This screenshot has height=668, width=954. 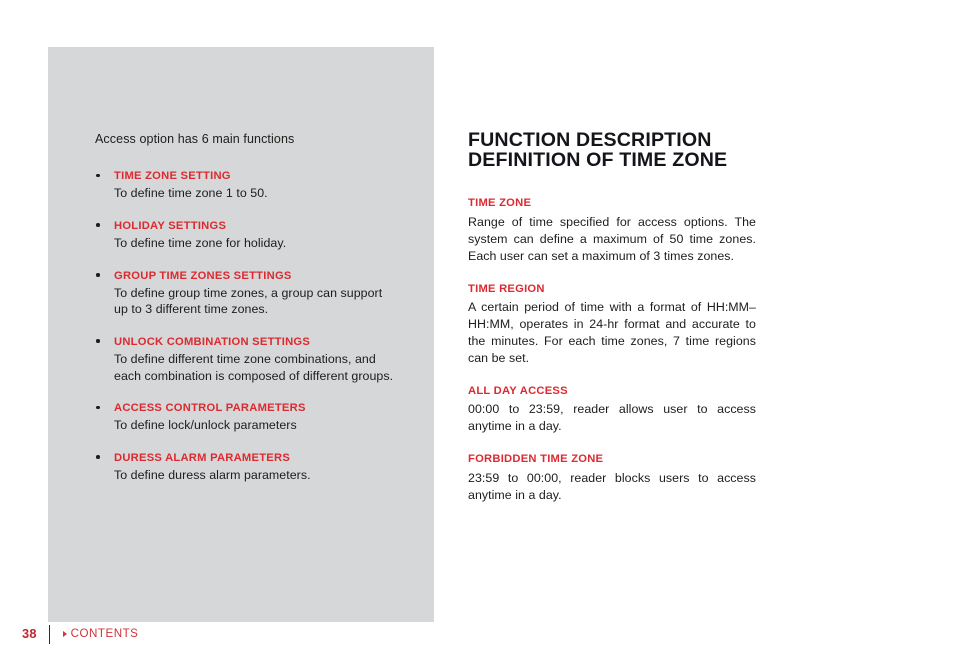 What do you see at coordinates (49, 634) in the screenshot?
I see `footer-divider` at bounding box center [49, 634].